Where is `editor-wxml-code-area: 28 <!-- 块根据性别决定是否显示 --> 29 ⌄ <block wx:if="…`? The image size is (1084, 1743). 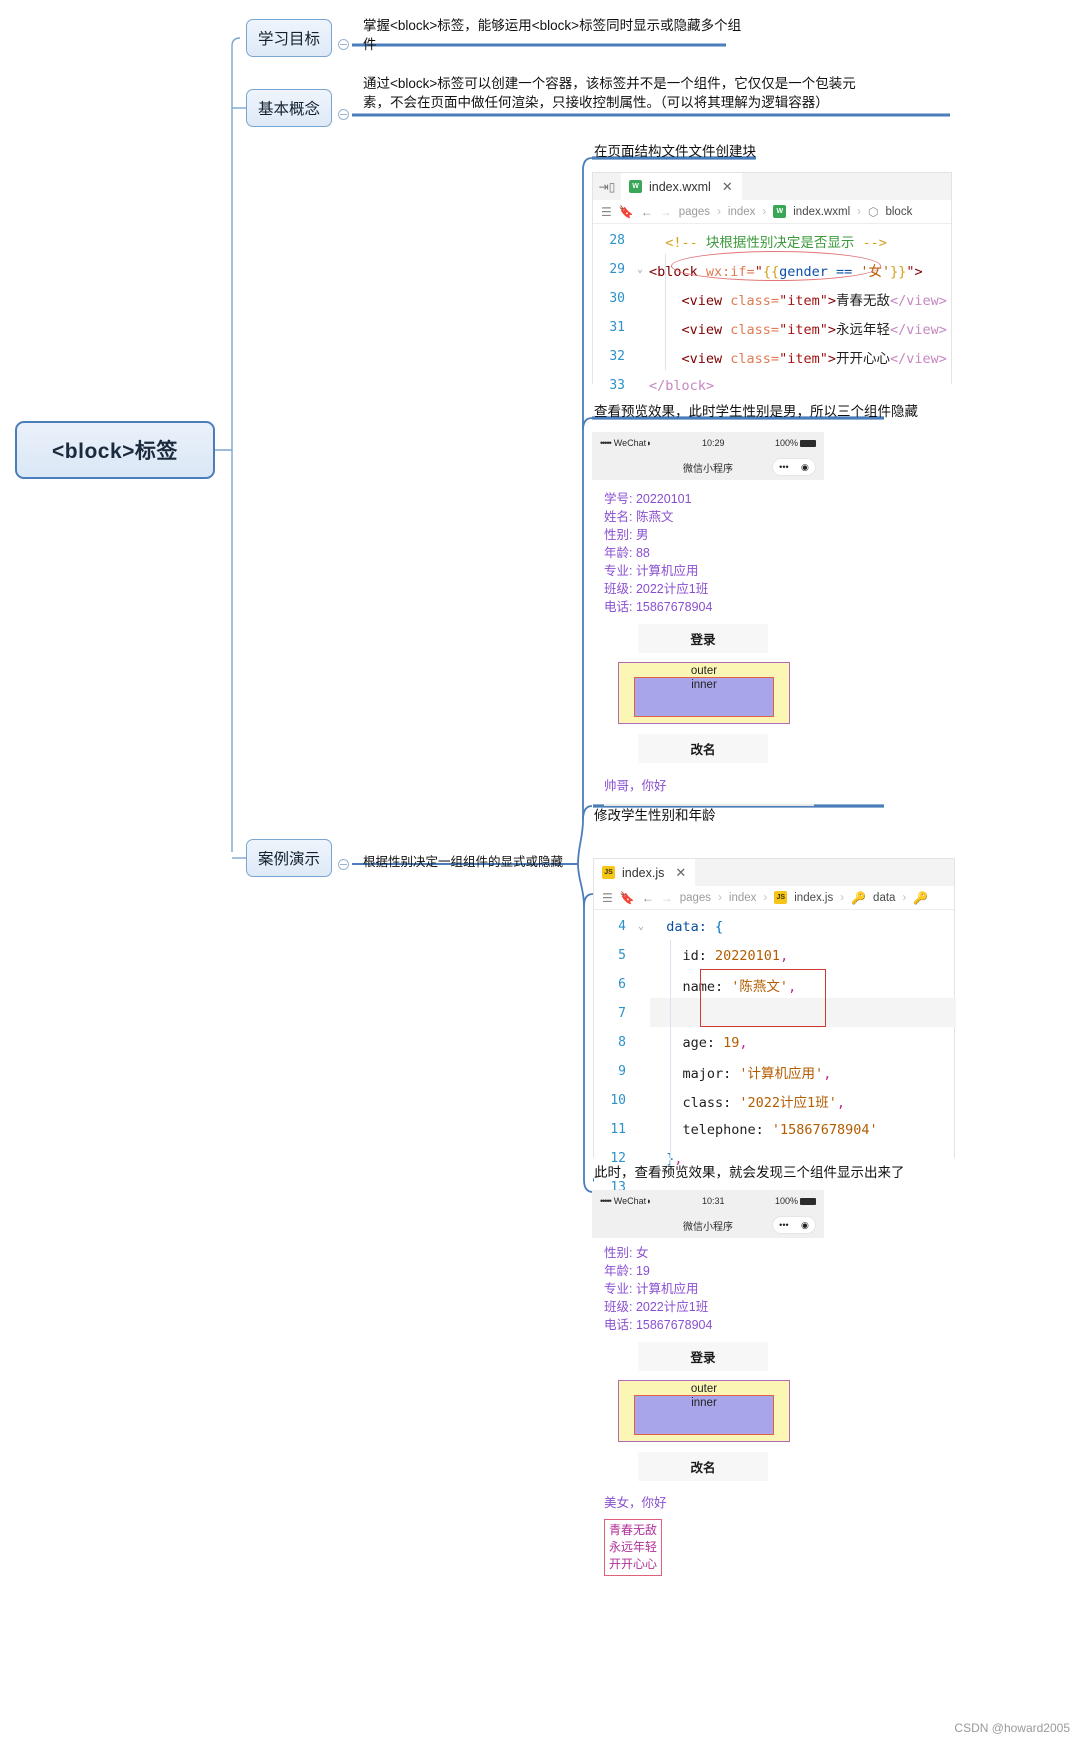 editor-wxml-code-area: 28 <!-- 块根据性别决定是否显示 --> 29 ⌄ <block wx:if="… is located at coordinates (772, 313).